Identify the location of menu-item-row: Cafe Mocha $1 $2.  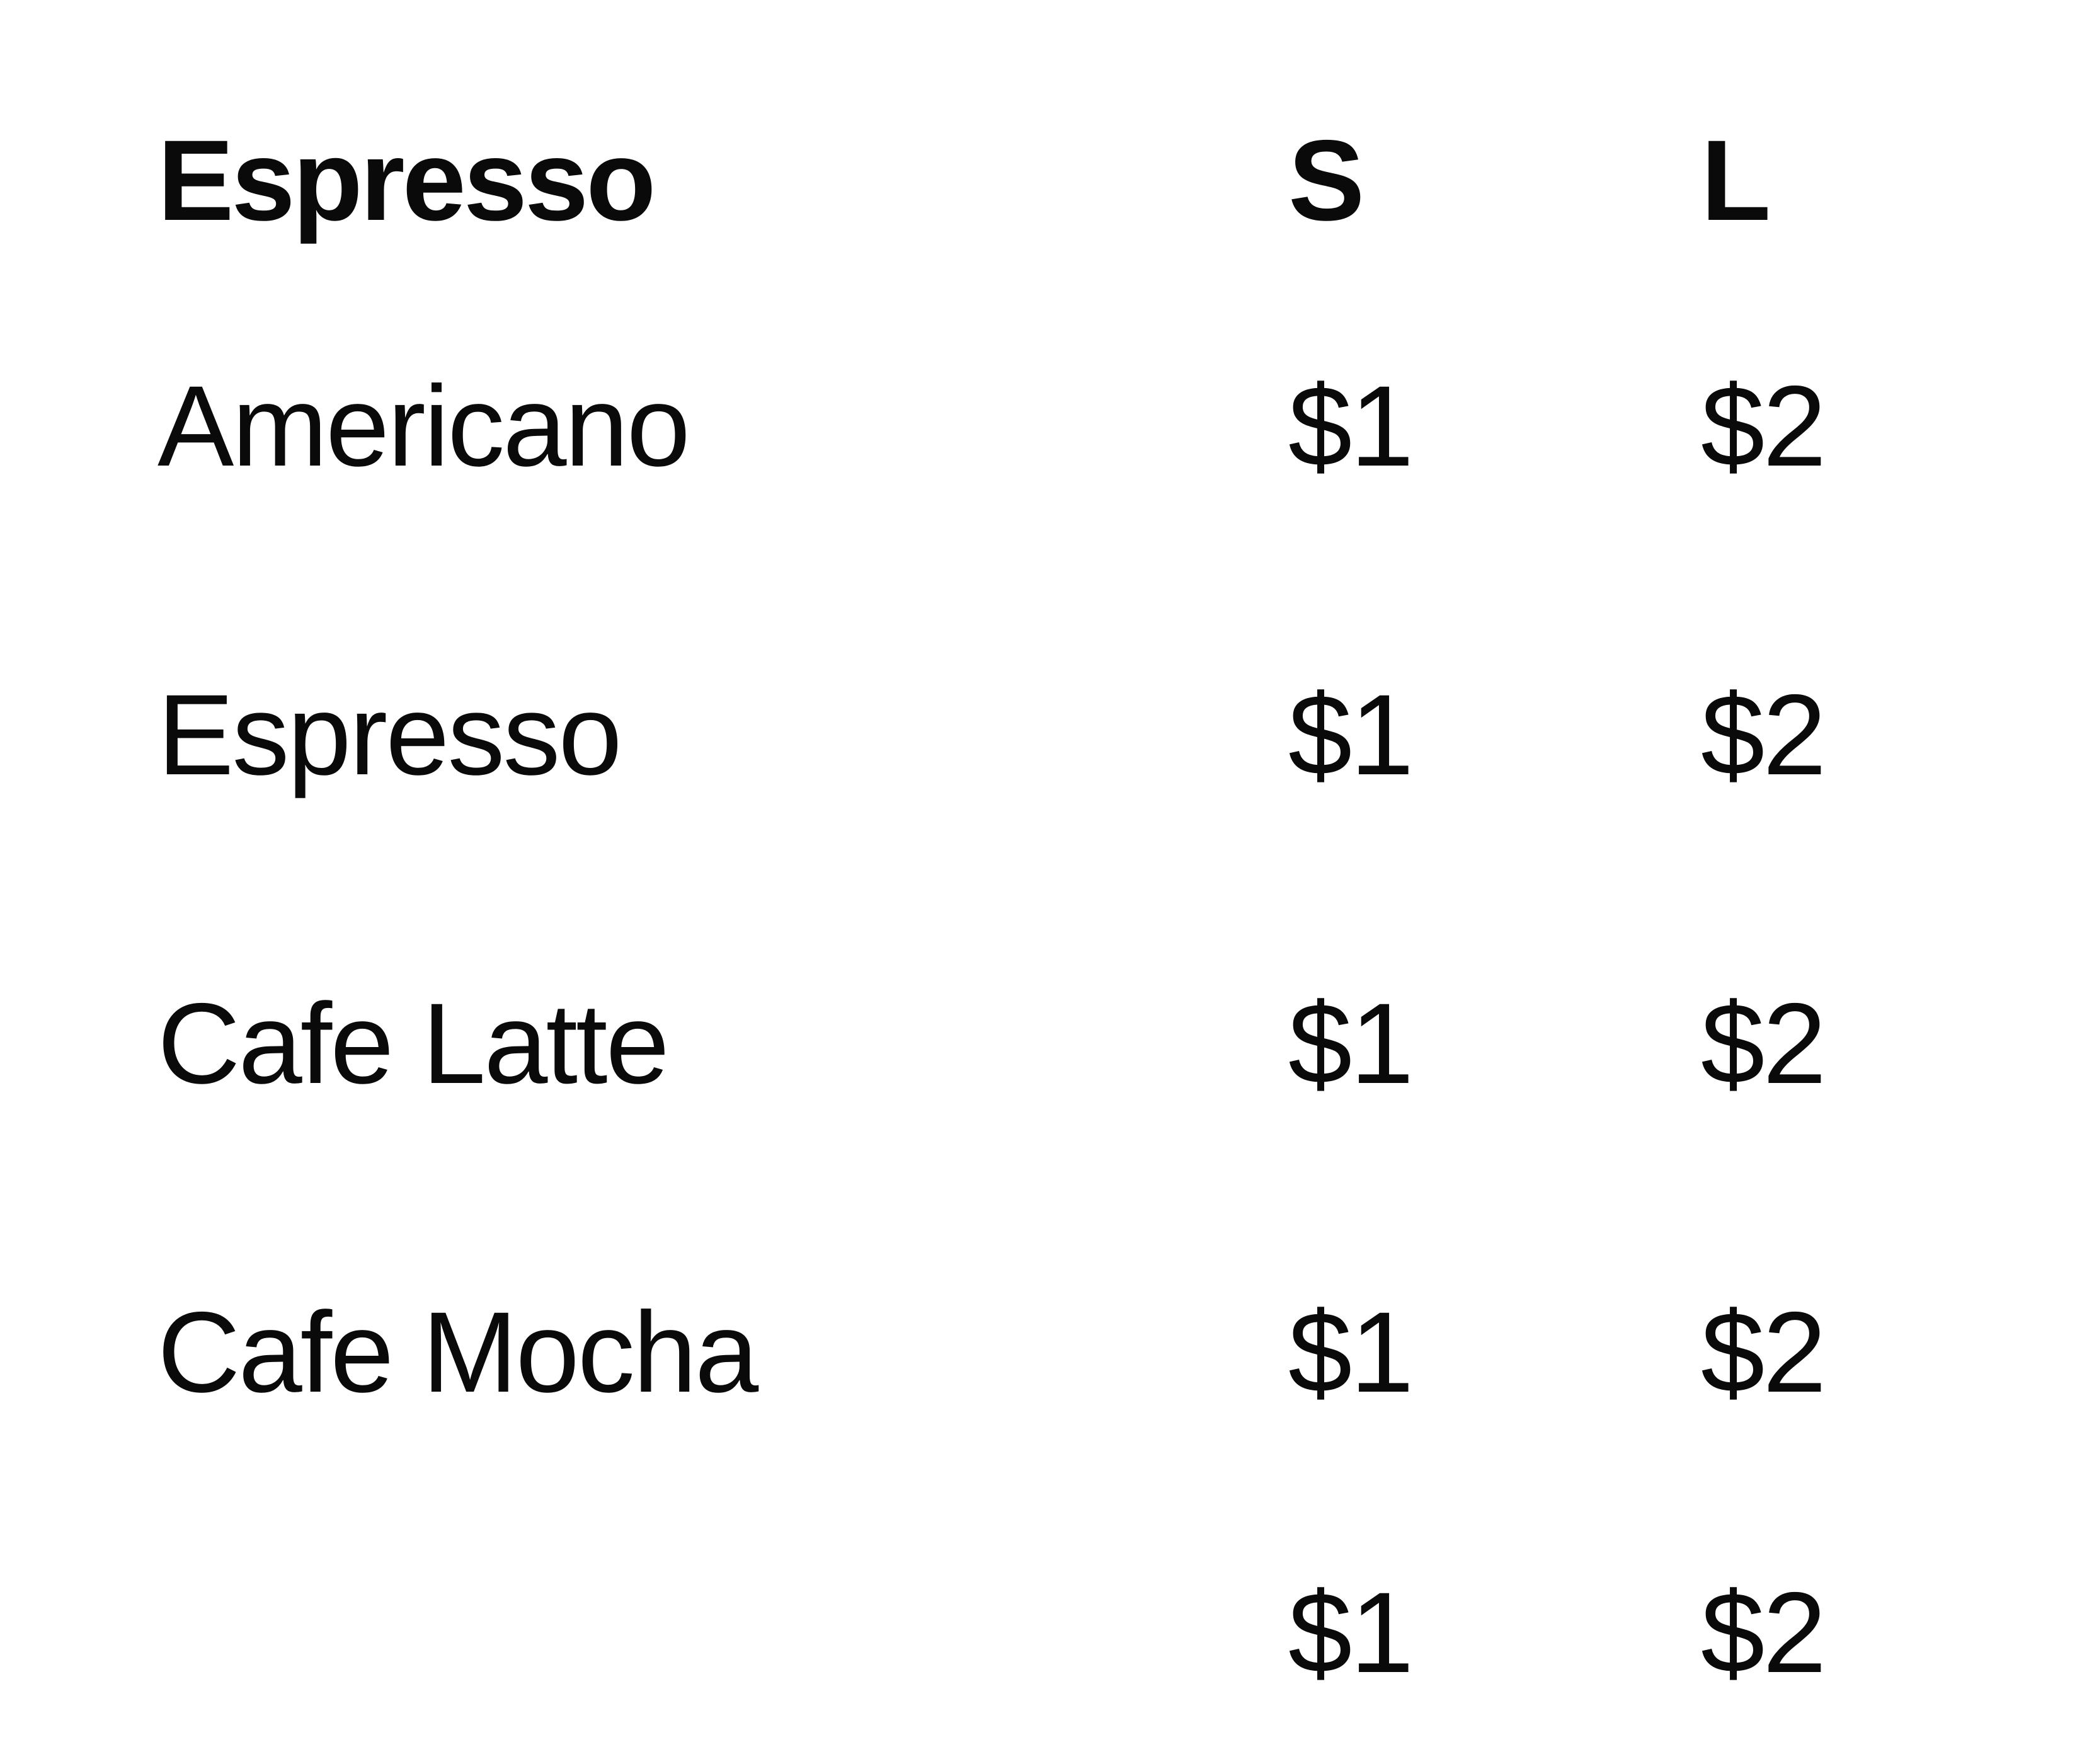
(1041, 1389).